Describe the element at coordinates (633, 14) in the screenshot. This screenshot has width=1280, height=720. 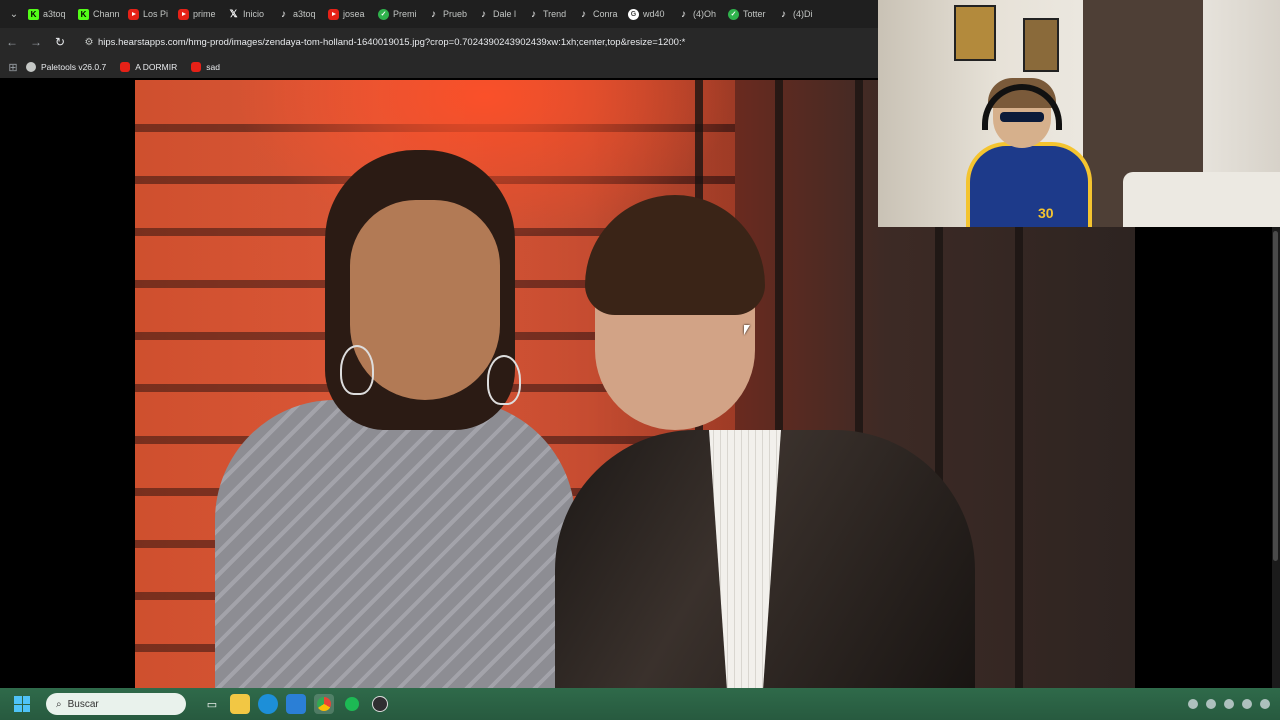
I see `chrome-icon: G` at that location.